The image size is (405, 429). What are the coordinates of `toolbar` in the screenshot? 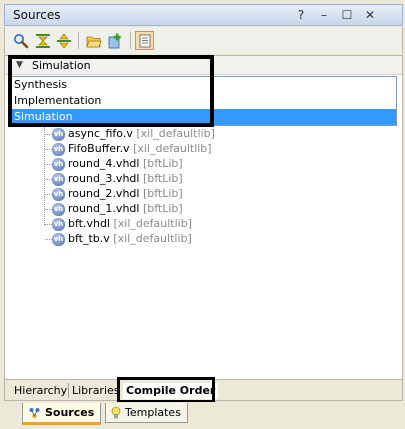 It's located at (203, 40).